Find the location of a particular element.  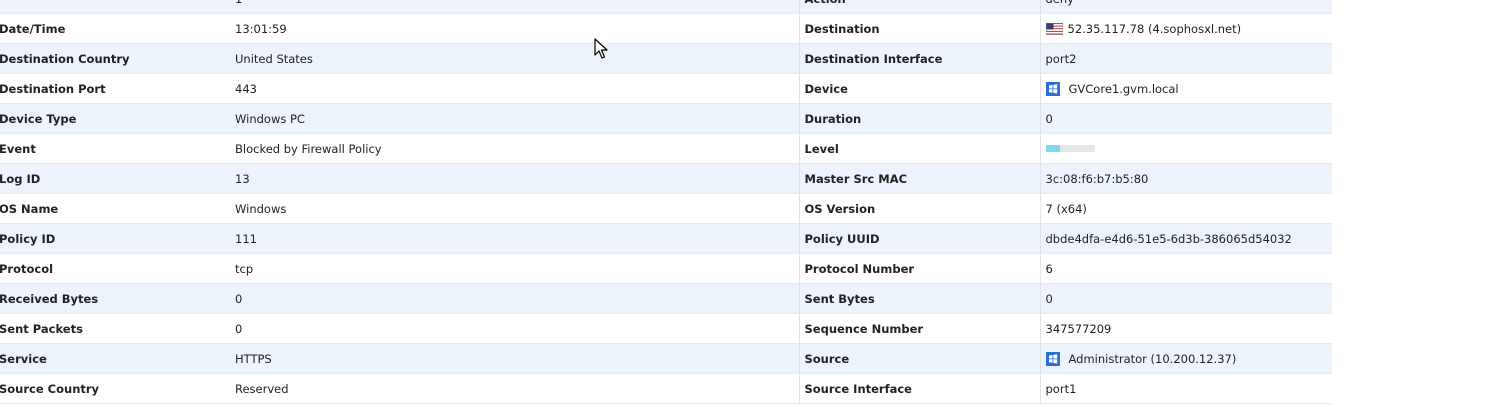

field-label-text: Sent Packets is located at coordinates (41, 328).